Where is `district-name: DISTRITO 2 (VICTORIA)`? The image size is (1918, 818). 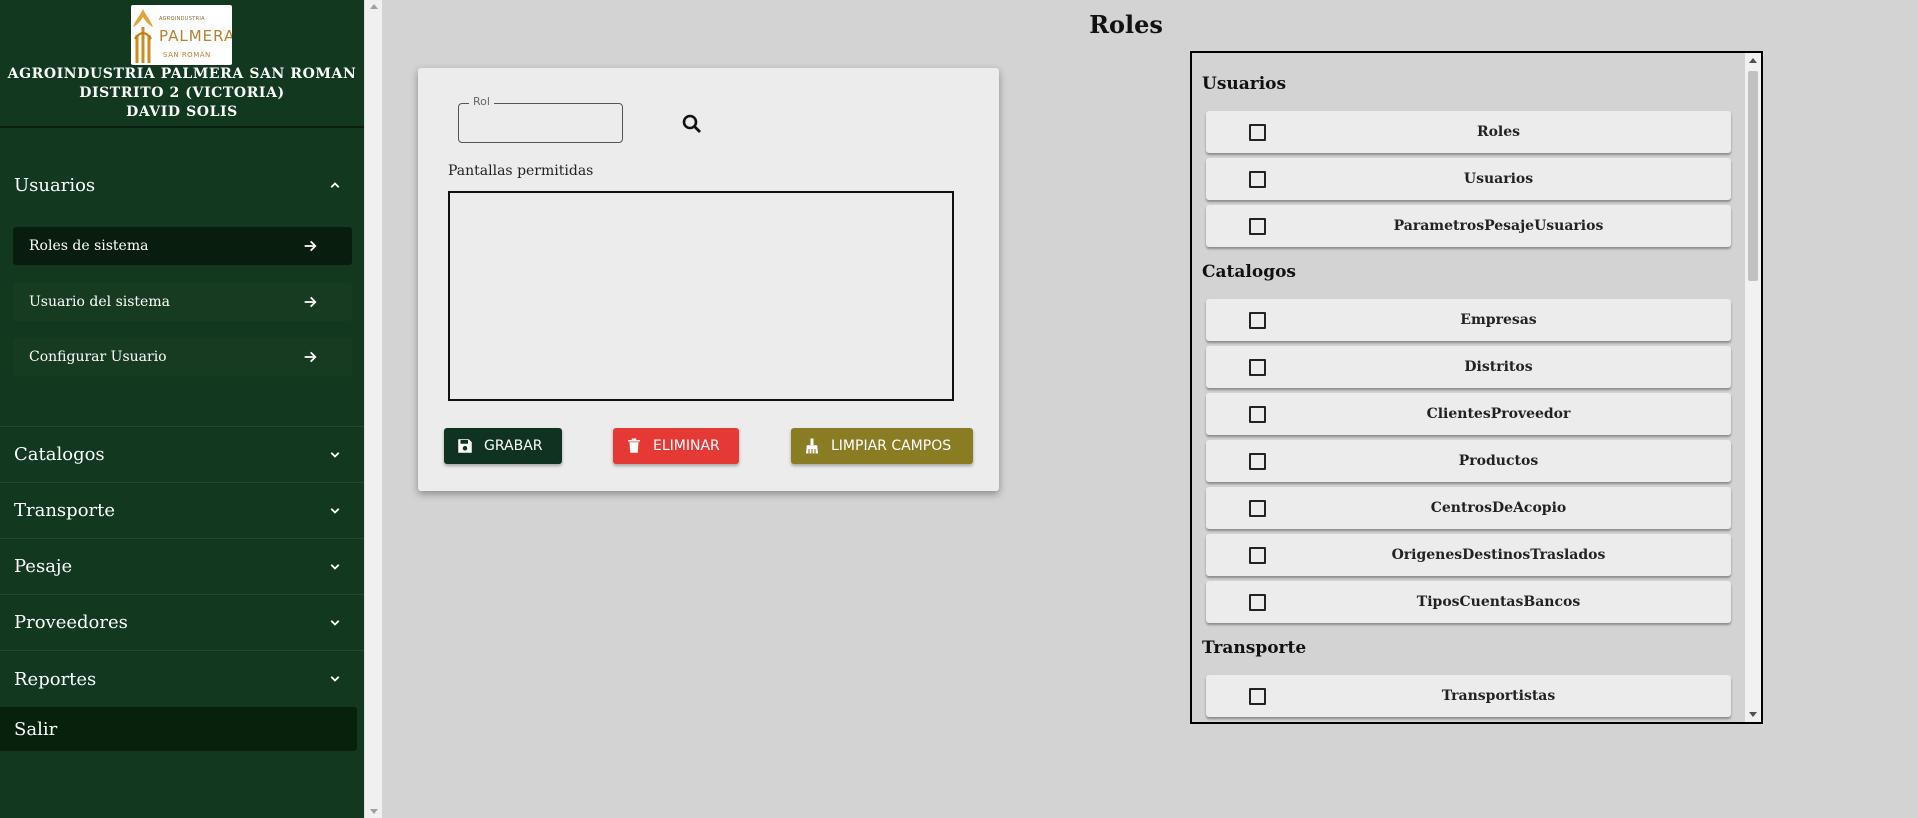
district-name: DISTRITO 2 (VICTORIA) is located at coordinates (182, 93).